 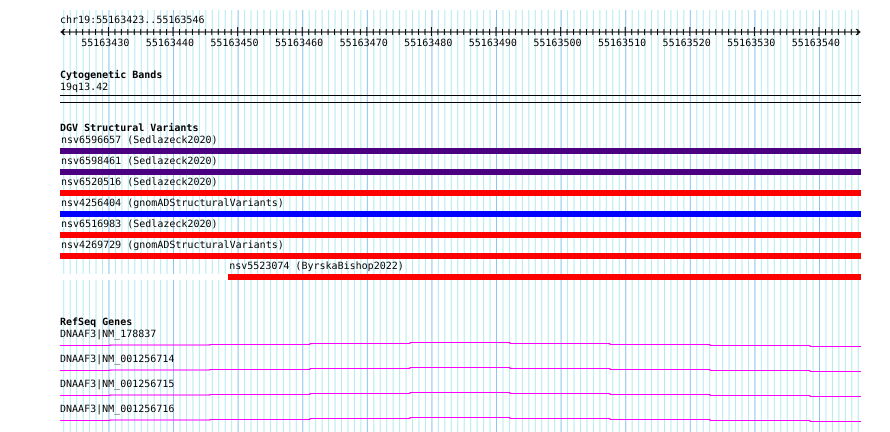 What do you see at coordinates (112, 76) in the screenshot?
I see `track-title: Cytogenetic Bands` at bounding box center [112, 76].